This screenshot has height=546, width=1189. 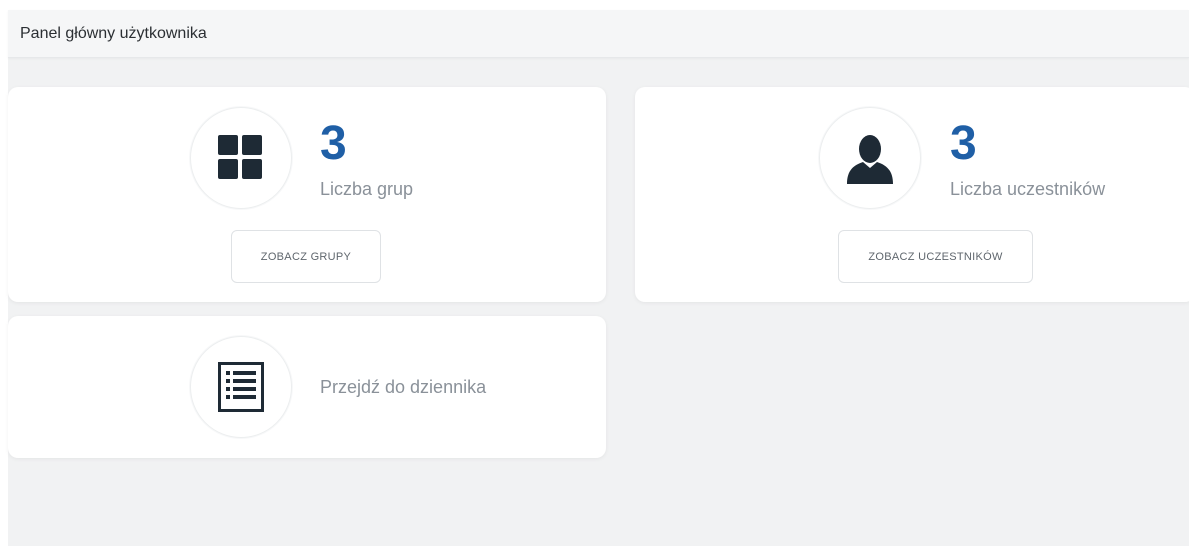 I want to click on participants-count-label: Liczba uczestników, so click(x=1028, y=189).